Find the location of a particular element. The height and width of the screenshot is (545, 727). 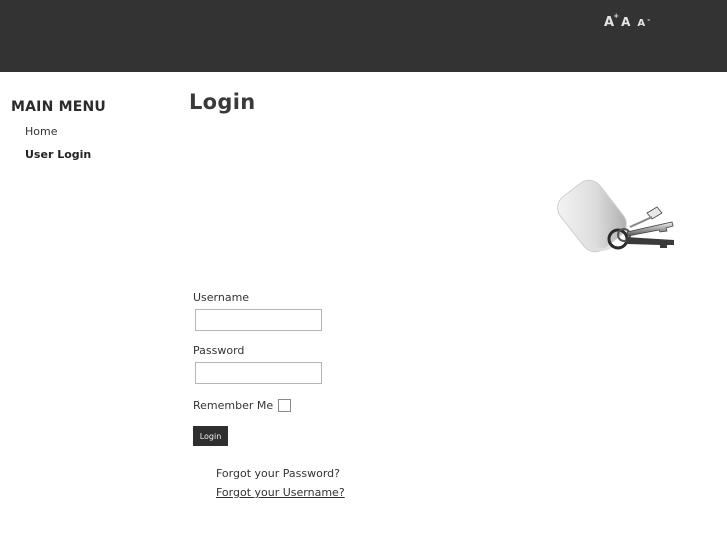

font-reset-button: A is located at coordinates (625, 22).